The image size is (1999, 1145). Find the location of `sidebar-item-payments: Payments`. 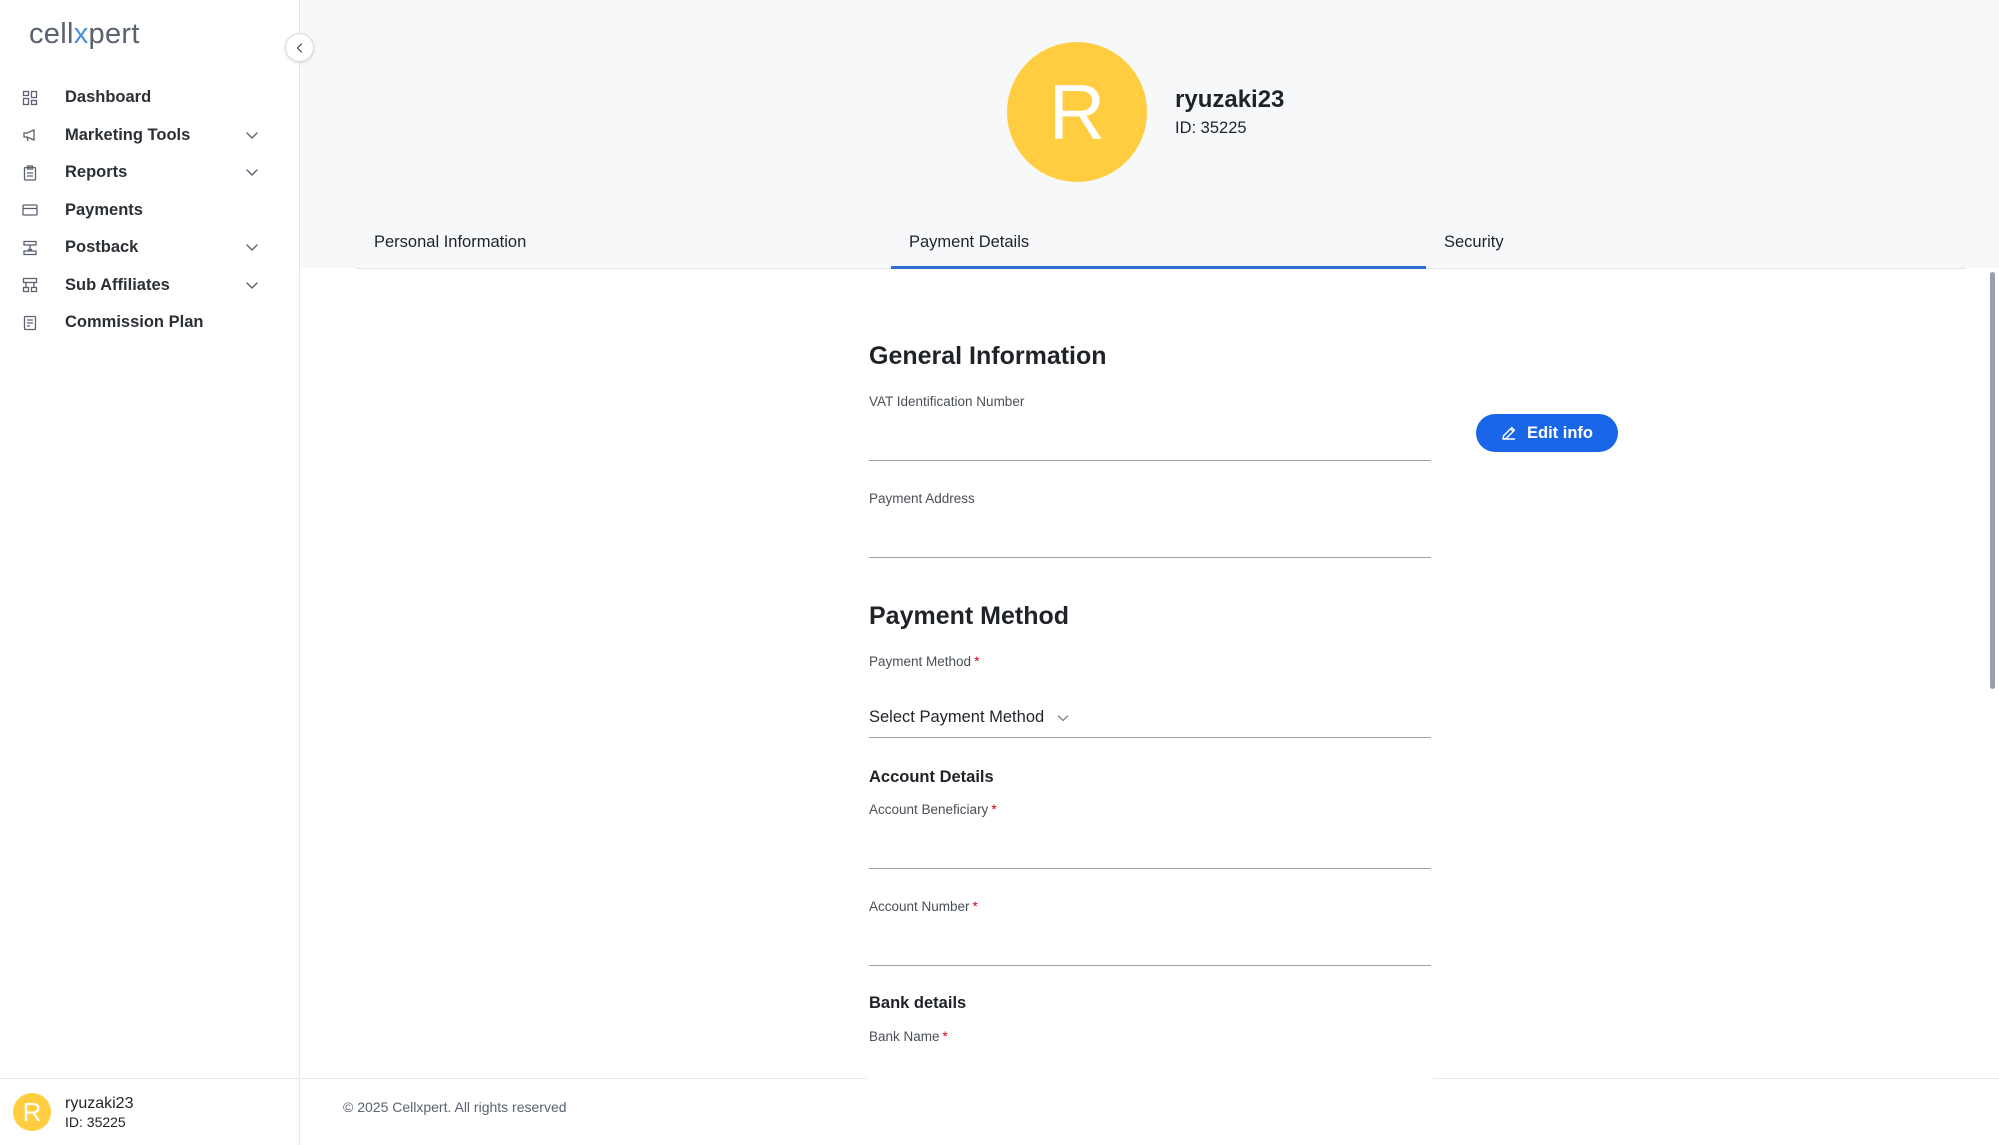

sidebar-item-payments: Payments is located at coordinates (150, 211).